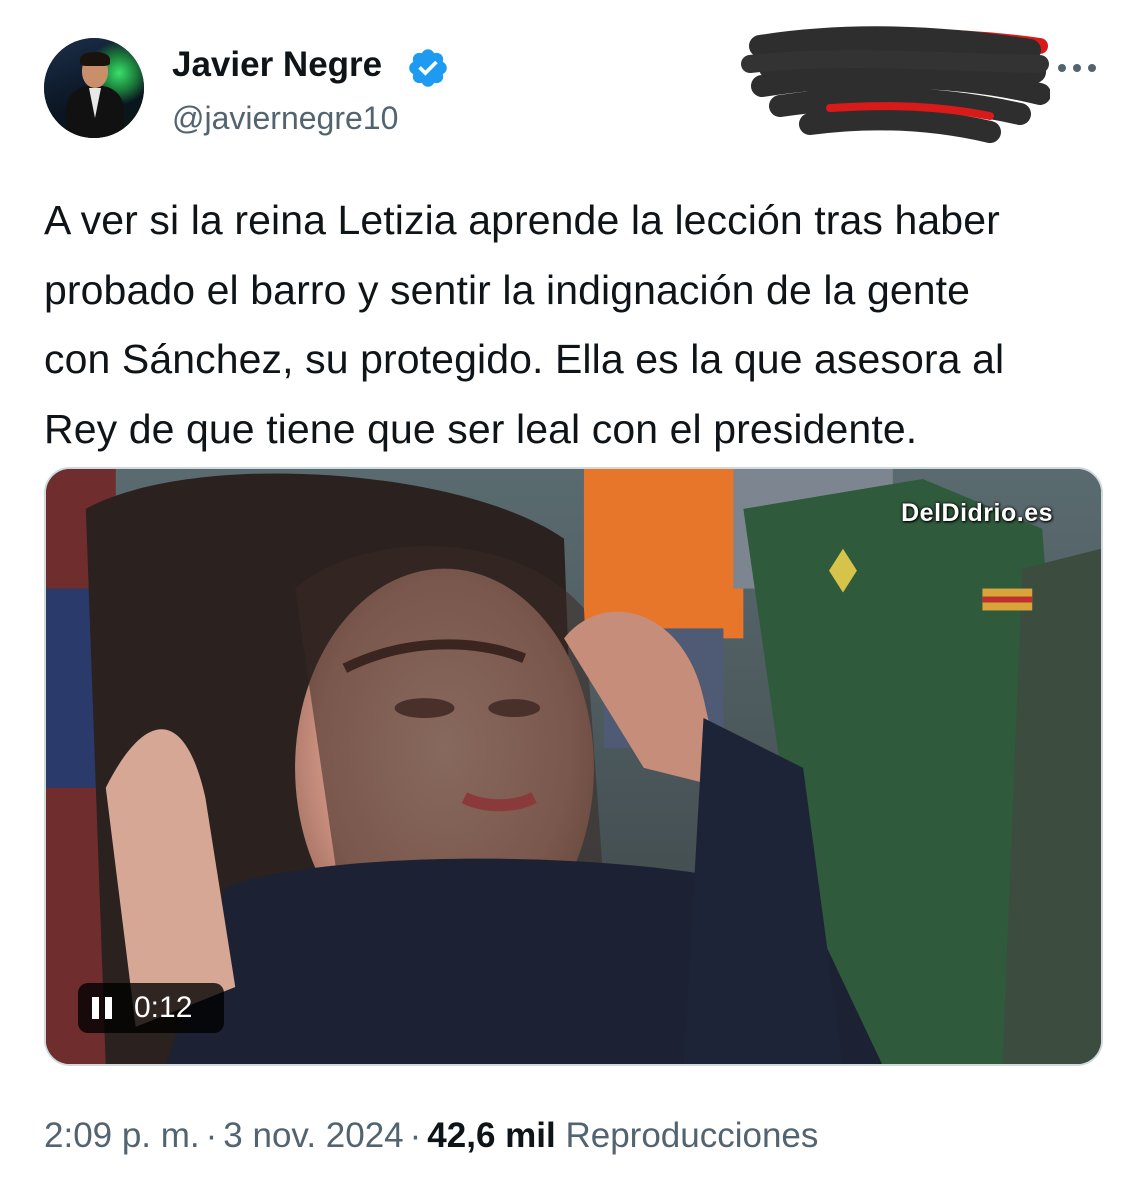  What do you see at coordinates (94, 88) in the screenshot?
I see `avatar` at bounding box center [94, 88].